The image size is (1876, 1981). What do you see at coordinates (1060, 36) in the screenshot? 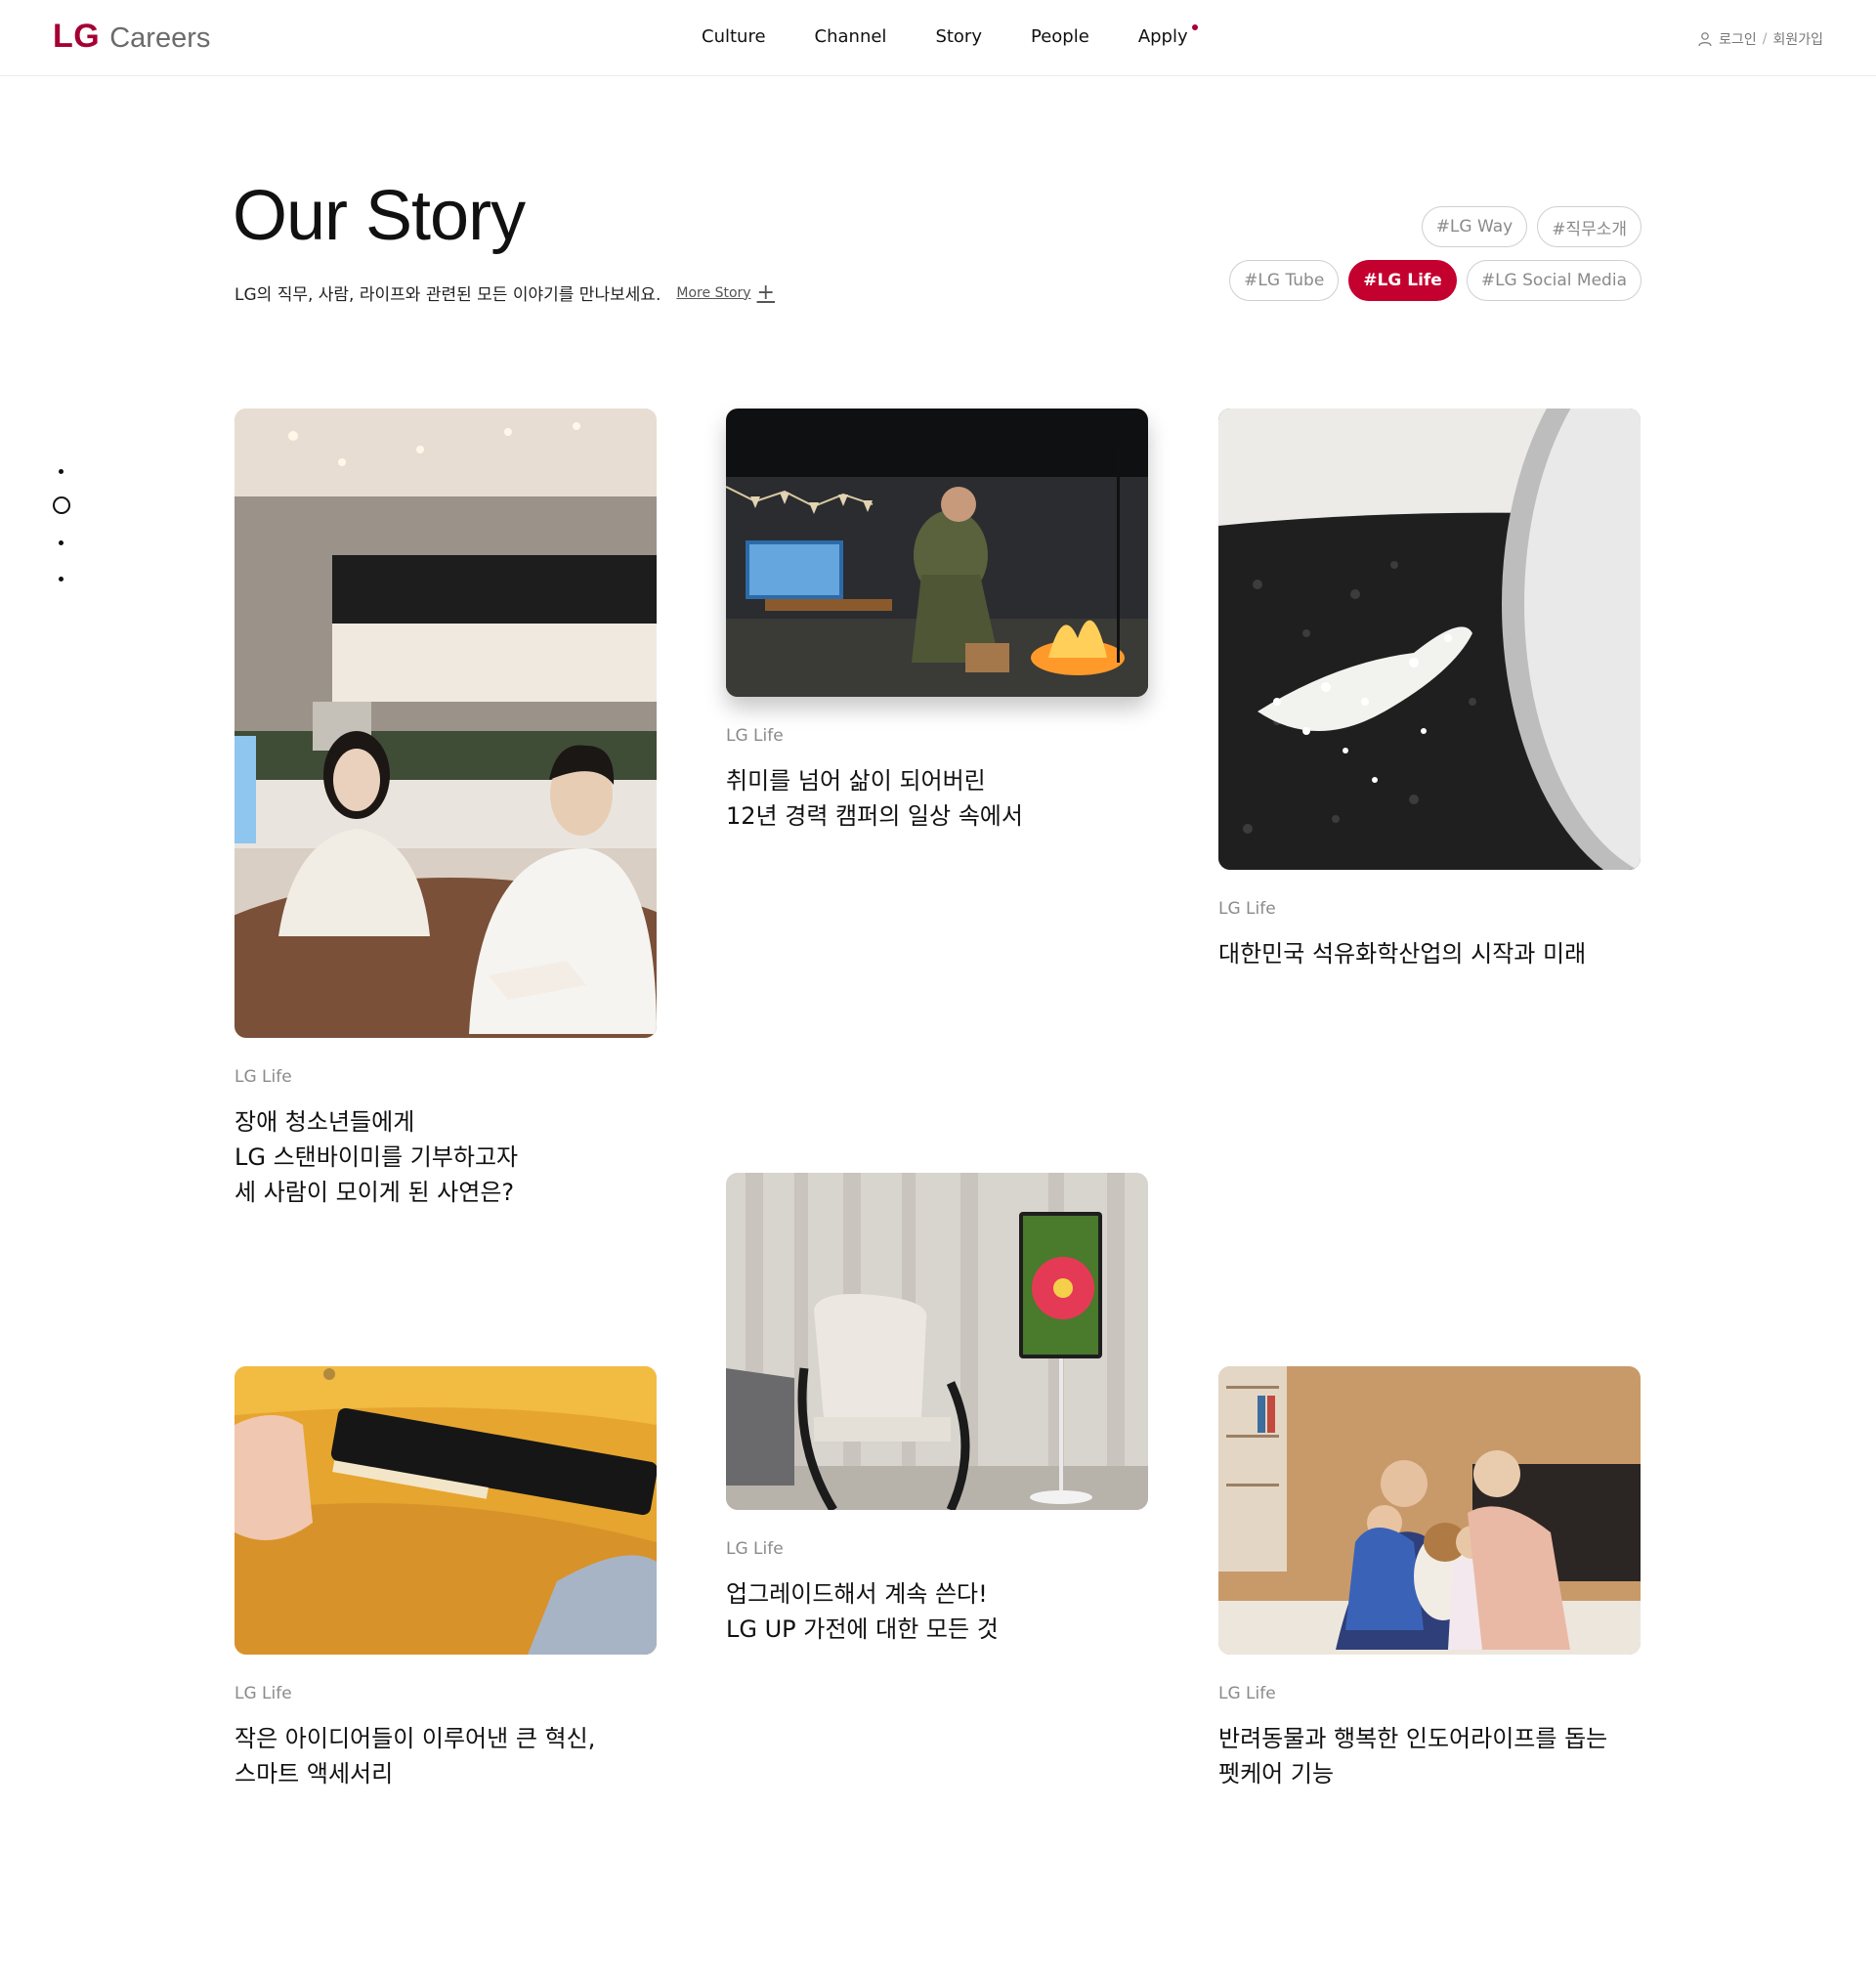
I see `nav-people: People` at bounding box center [1060, 36].